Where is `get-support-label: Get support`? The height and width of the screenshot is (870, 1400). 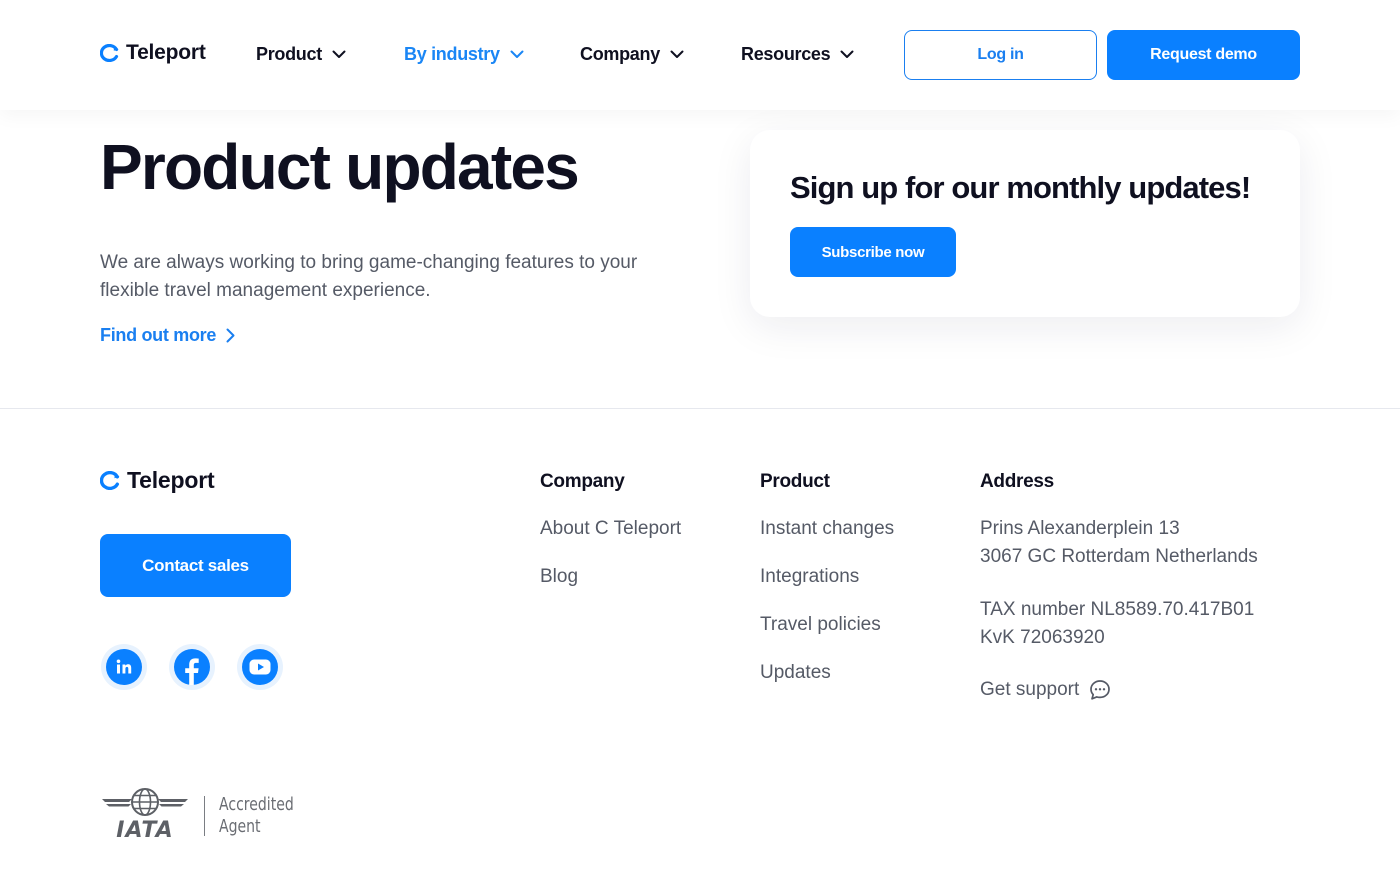 get-support-label: Get support is located at coordinates (1030, 689).